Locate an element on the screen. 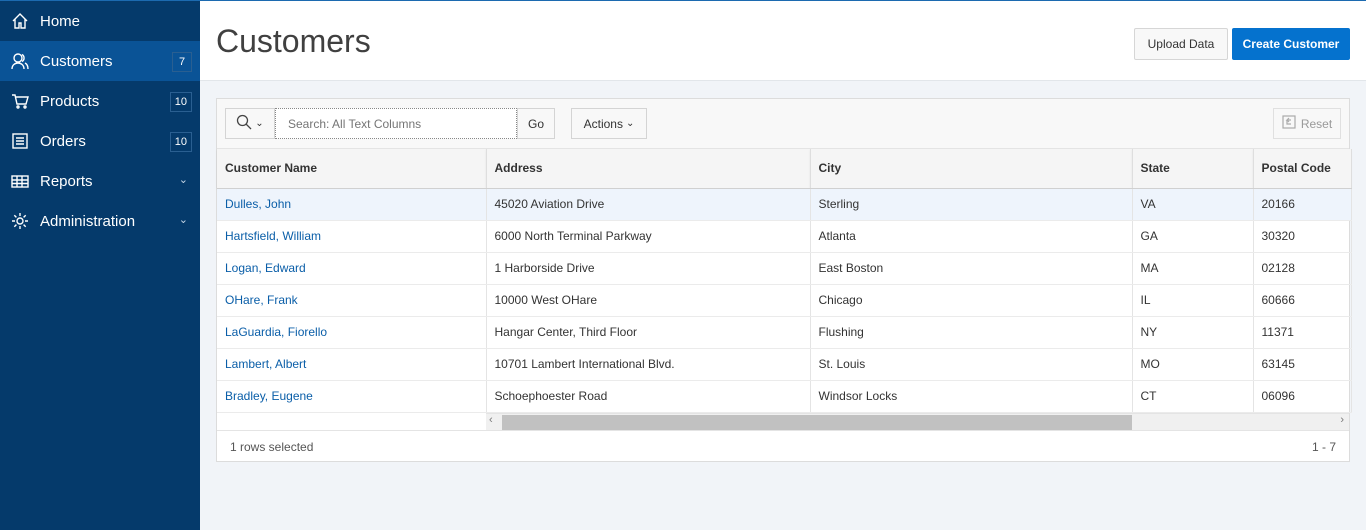 The width and height of the screenshot is (1366, 530). column-header: City is located at coordinates (971, 169).